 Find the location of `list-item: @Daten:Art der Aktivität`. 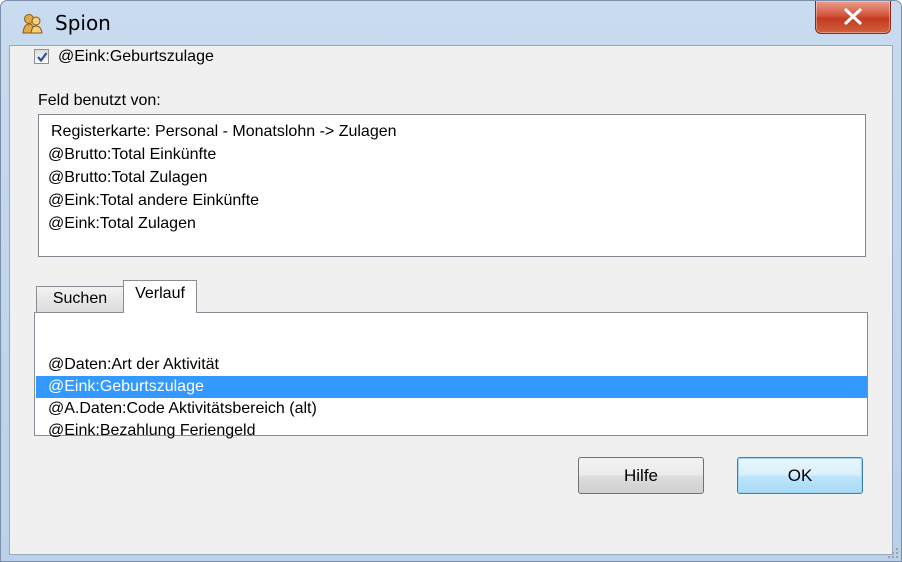

list-item: @Daten:Art der Aktivität is located at coordinates (451, 365).